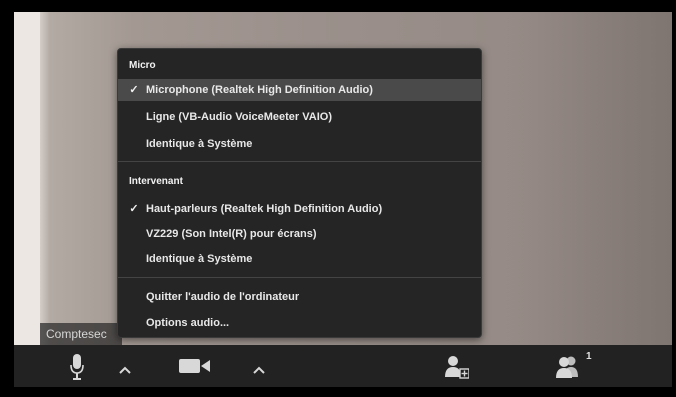 This screenshot has height=397, width=676. I want to click on menu-item-mic-line: Ligne (VB-Audio VoiceMeeter VAIO), so click(299, 117).